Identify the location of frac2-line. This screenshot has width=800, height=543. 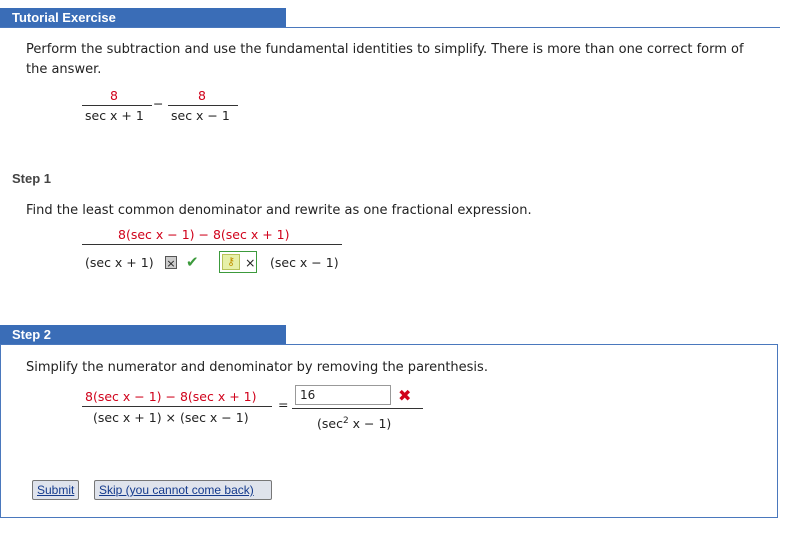
(203, 105).